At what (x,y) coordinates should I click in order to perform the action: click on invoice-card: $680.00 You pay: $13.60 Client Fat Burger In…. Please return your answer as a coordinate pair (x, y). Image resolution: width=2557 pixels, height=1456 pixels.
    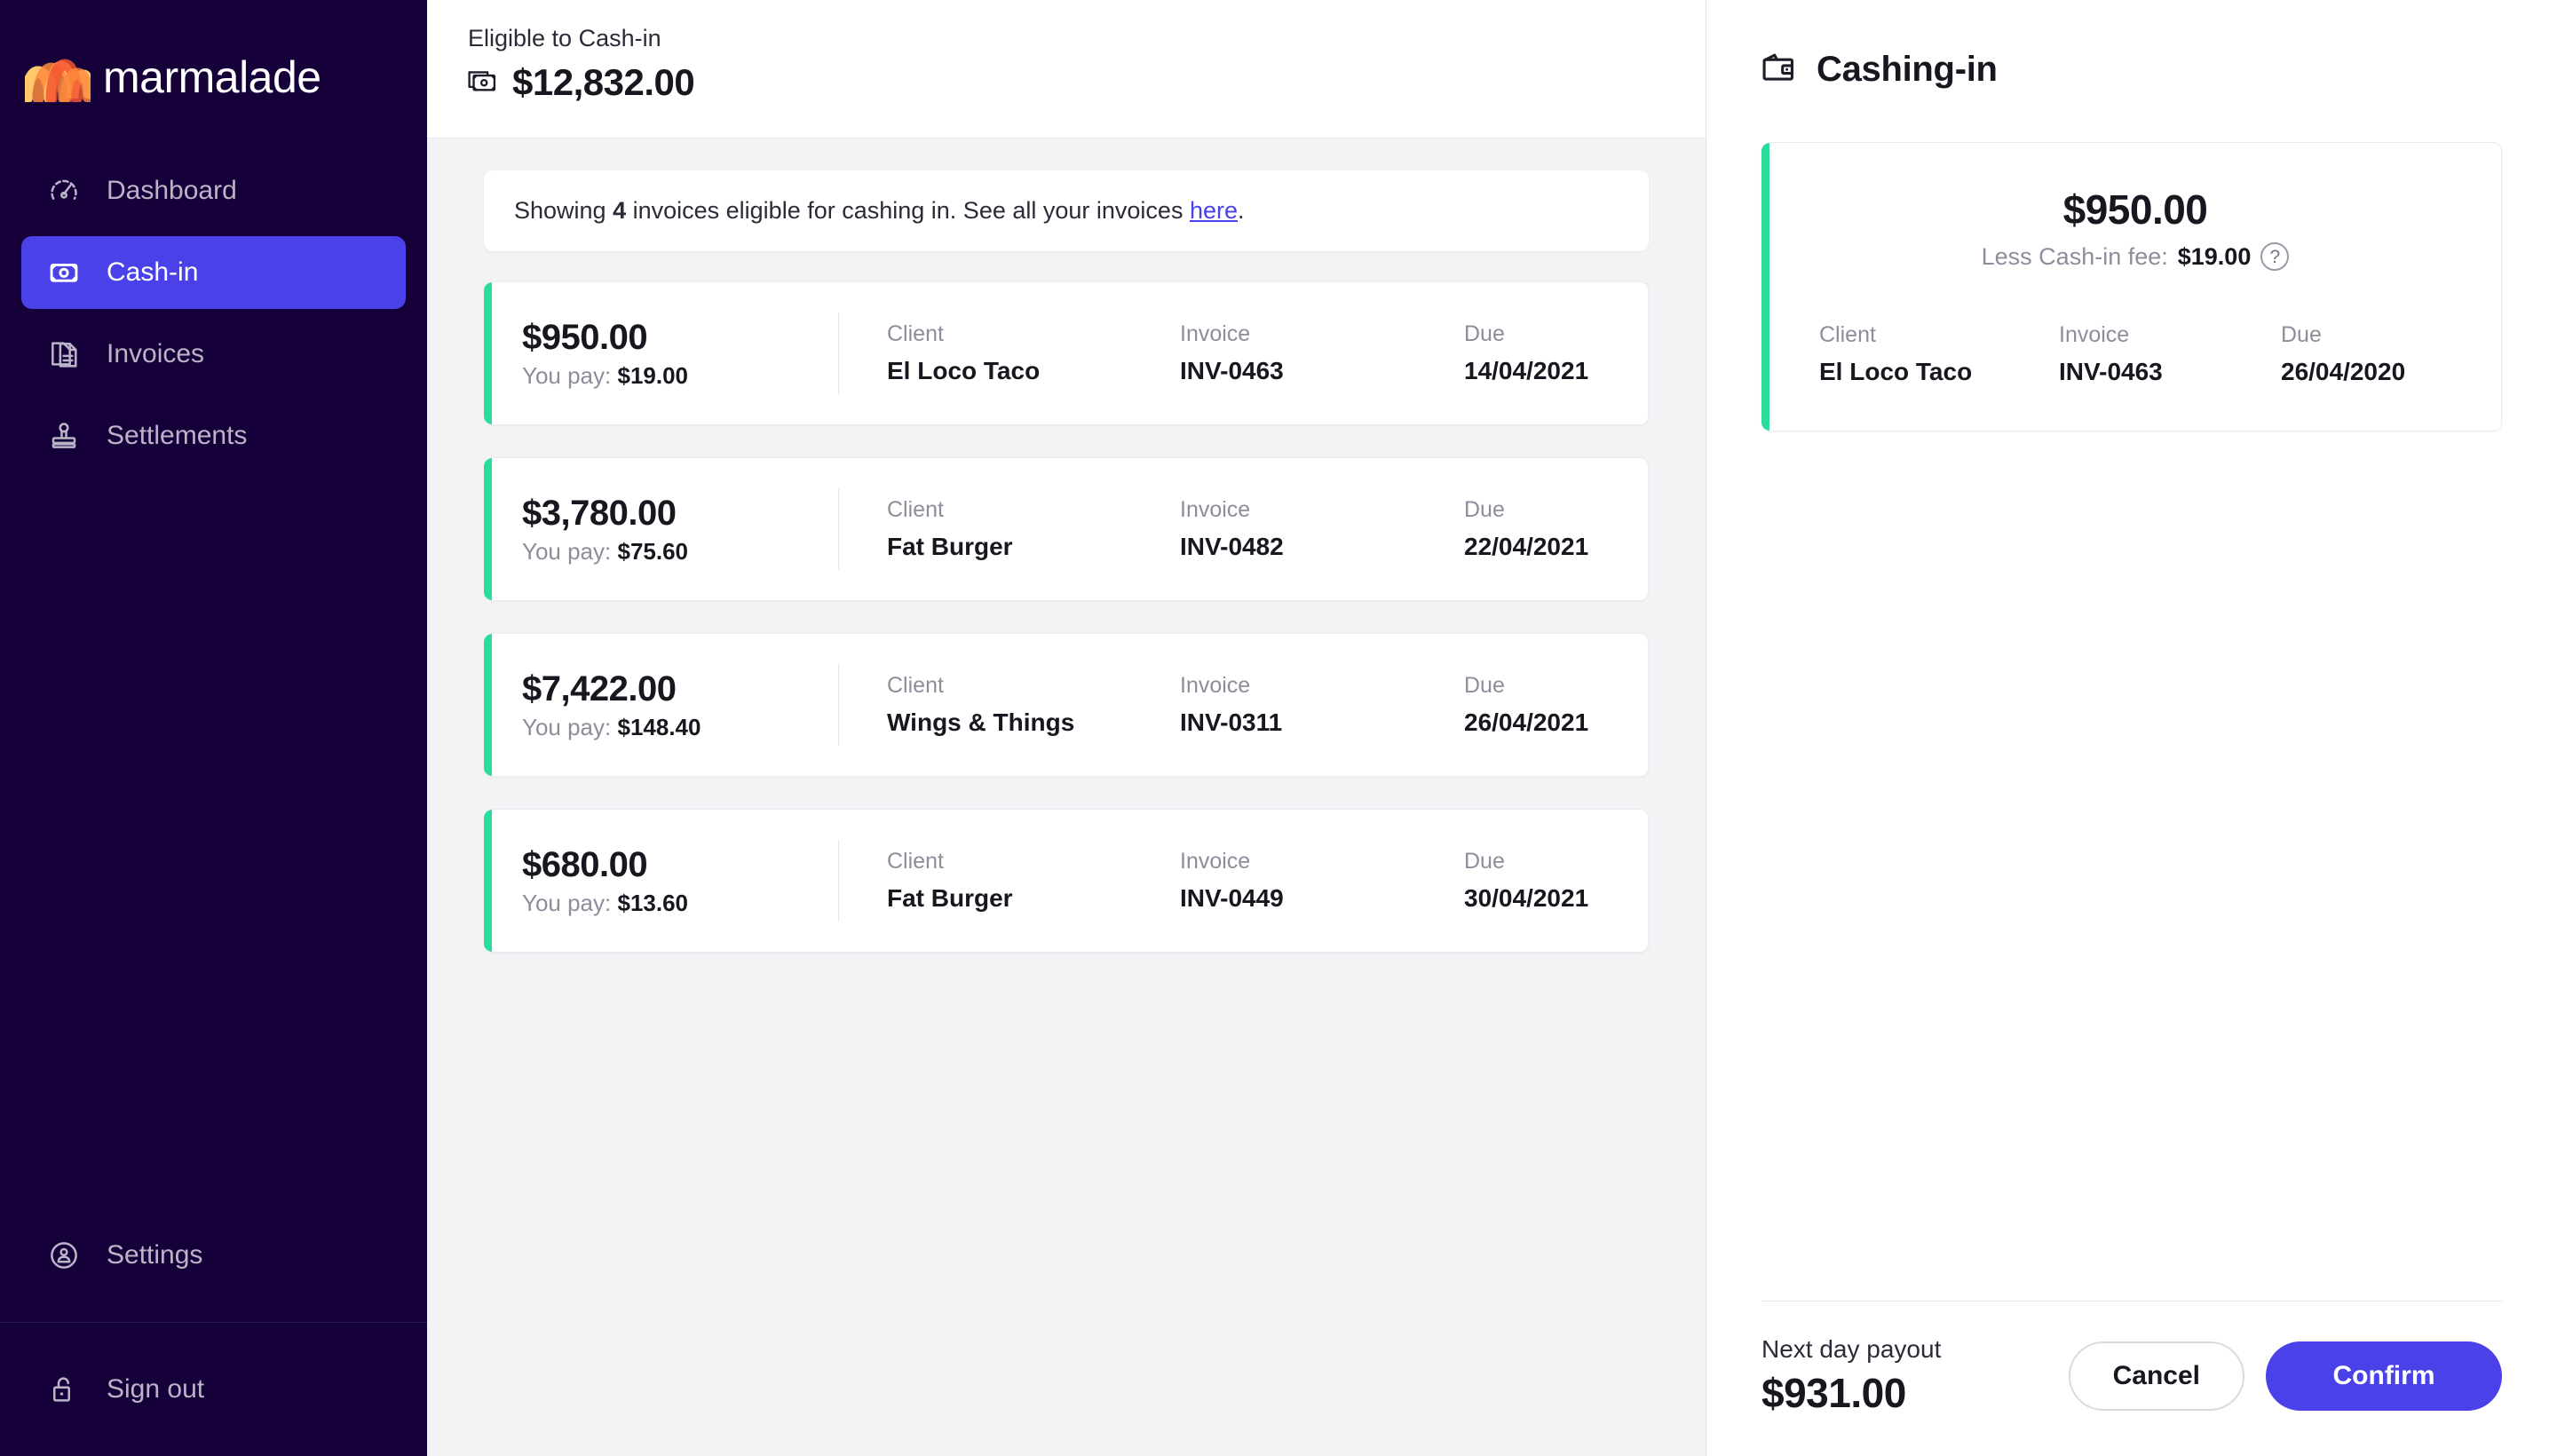
    Looking at the image, I should click on (1066, 881).